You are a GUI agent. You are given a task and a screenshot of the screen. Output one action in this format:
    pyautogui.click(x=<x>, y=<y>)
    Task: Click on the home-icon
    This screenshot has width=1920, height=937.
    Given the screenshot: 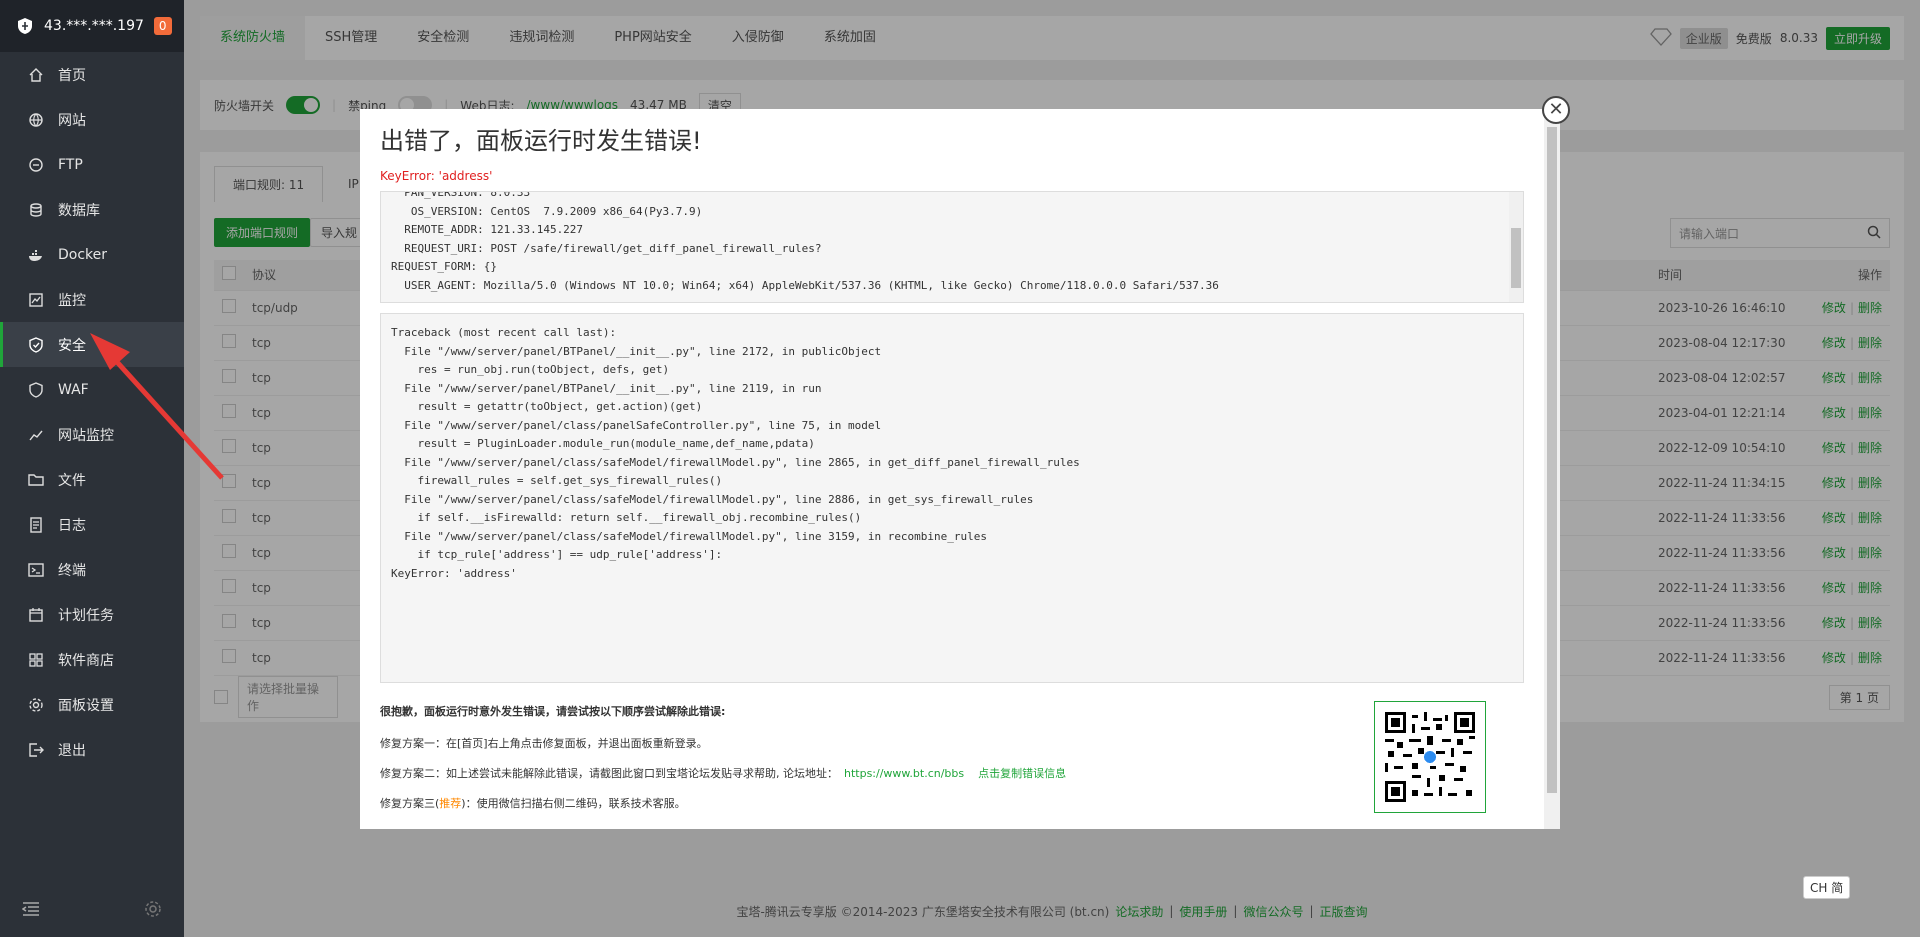 What is the action you would take?
    pyautogui.click(x=36, y=75)
    